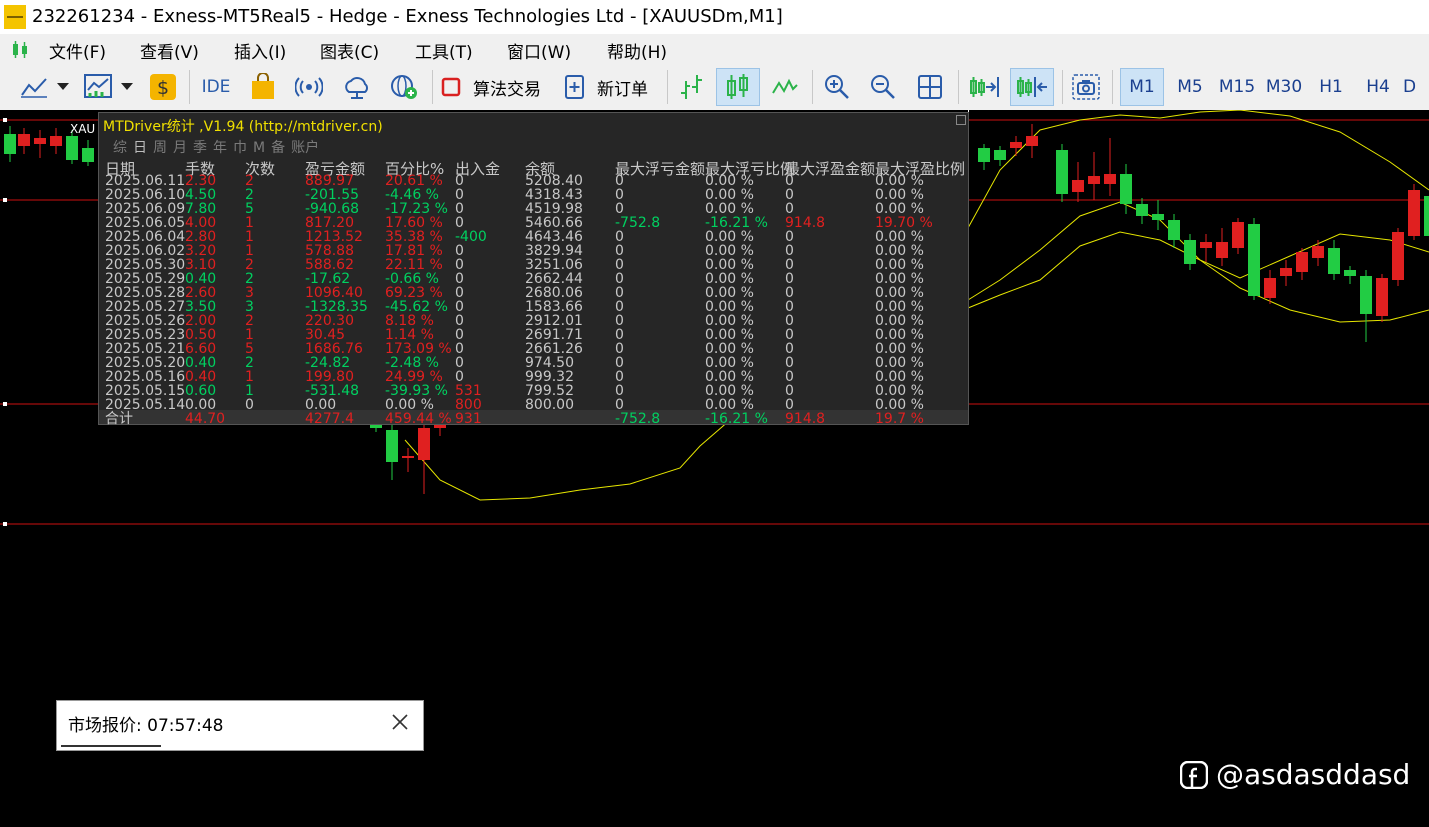 This screenshot has height=827, width=1429. Describe the element at coordinates (1190, 87) in the screenshot. I see `timeframe-m5: M5` at that location.